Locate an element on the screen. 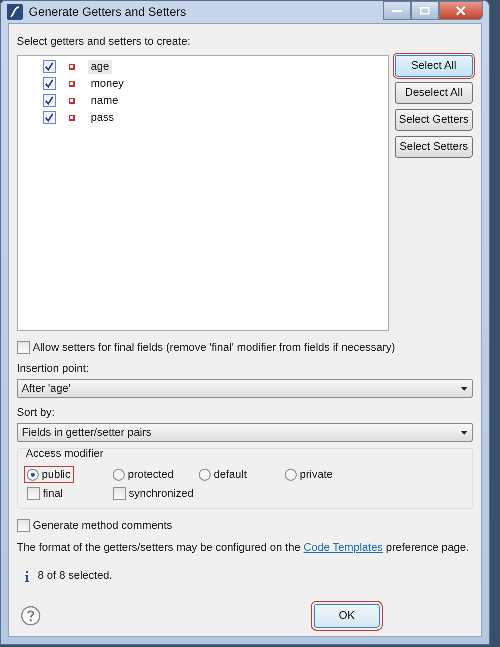  radio-label: default is located at coordinates (231, 474).